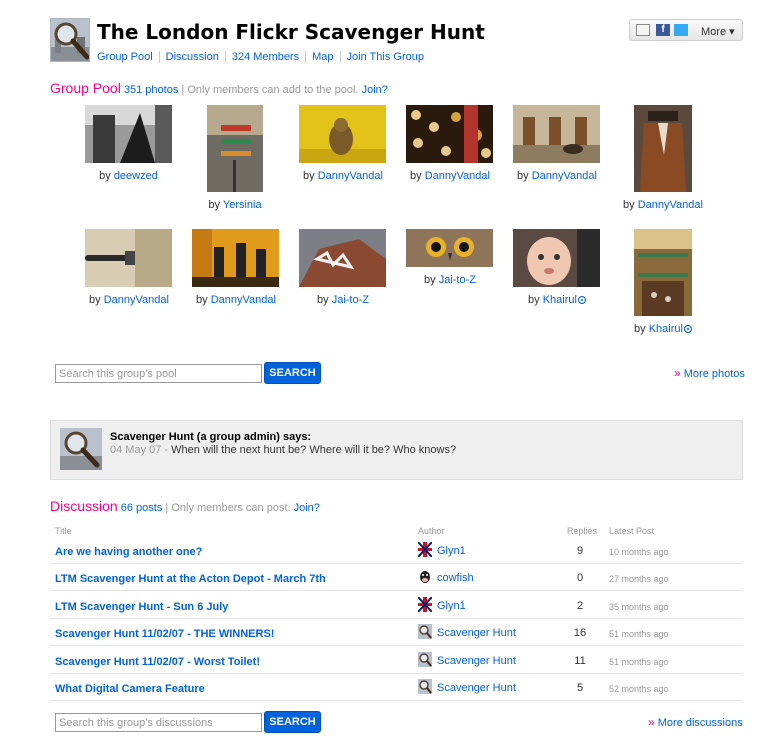 The width and height of the screenshot is (773, 751). Describe the element at coordinates (292, 722) in the screenshot. I see `discussion-search-button: SEARCH` at that location.